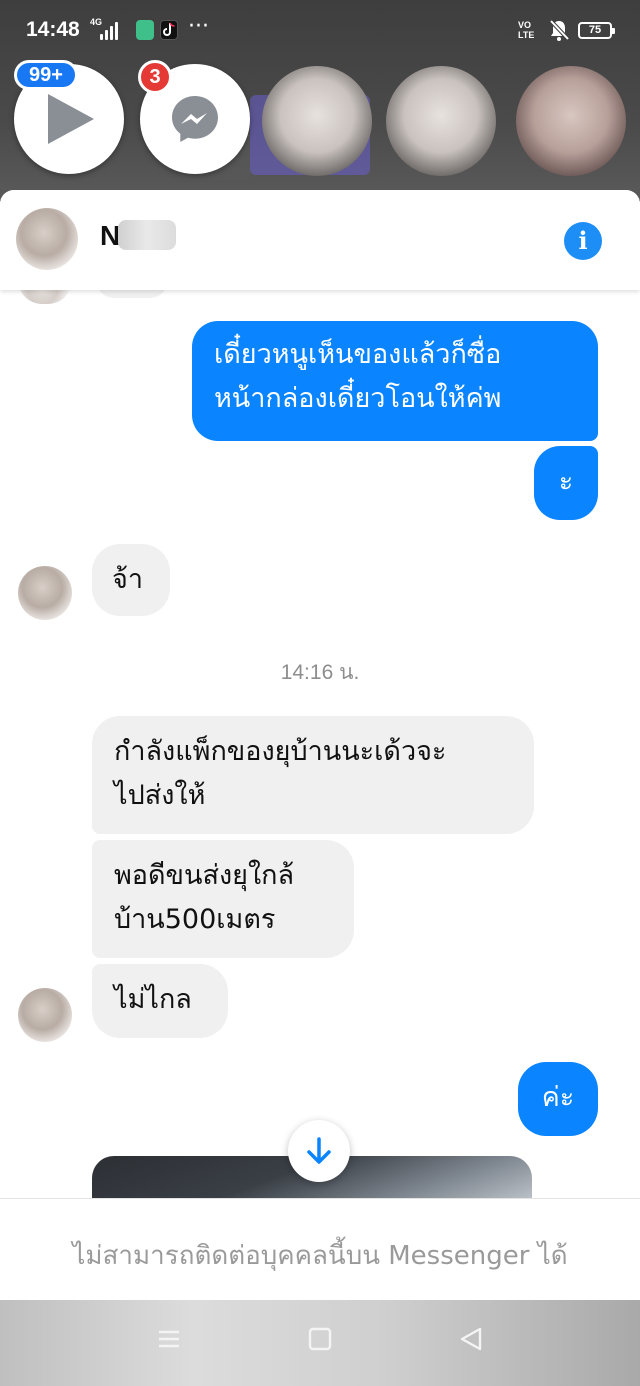 The height and width of the screenshot is (1386, 640). What do you see at coordinates (145, 30) in the screenshot?
I see `app-notification-icon` at bounding box center [145, 30].